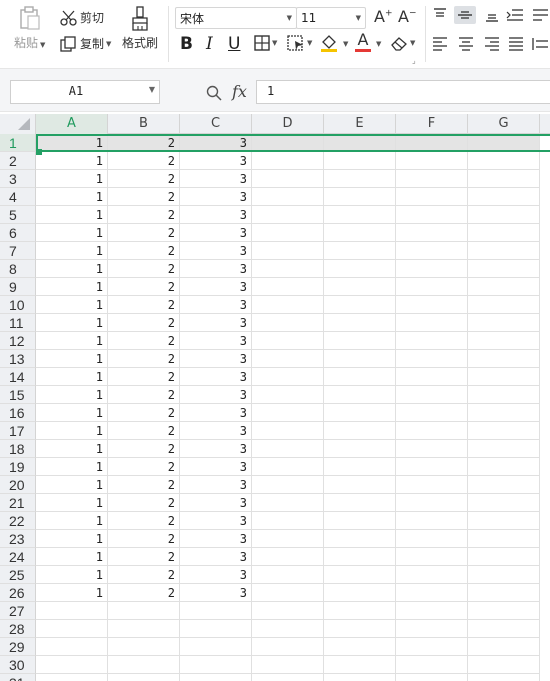  I want to click on row-header: 5, so click(18, 215).